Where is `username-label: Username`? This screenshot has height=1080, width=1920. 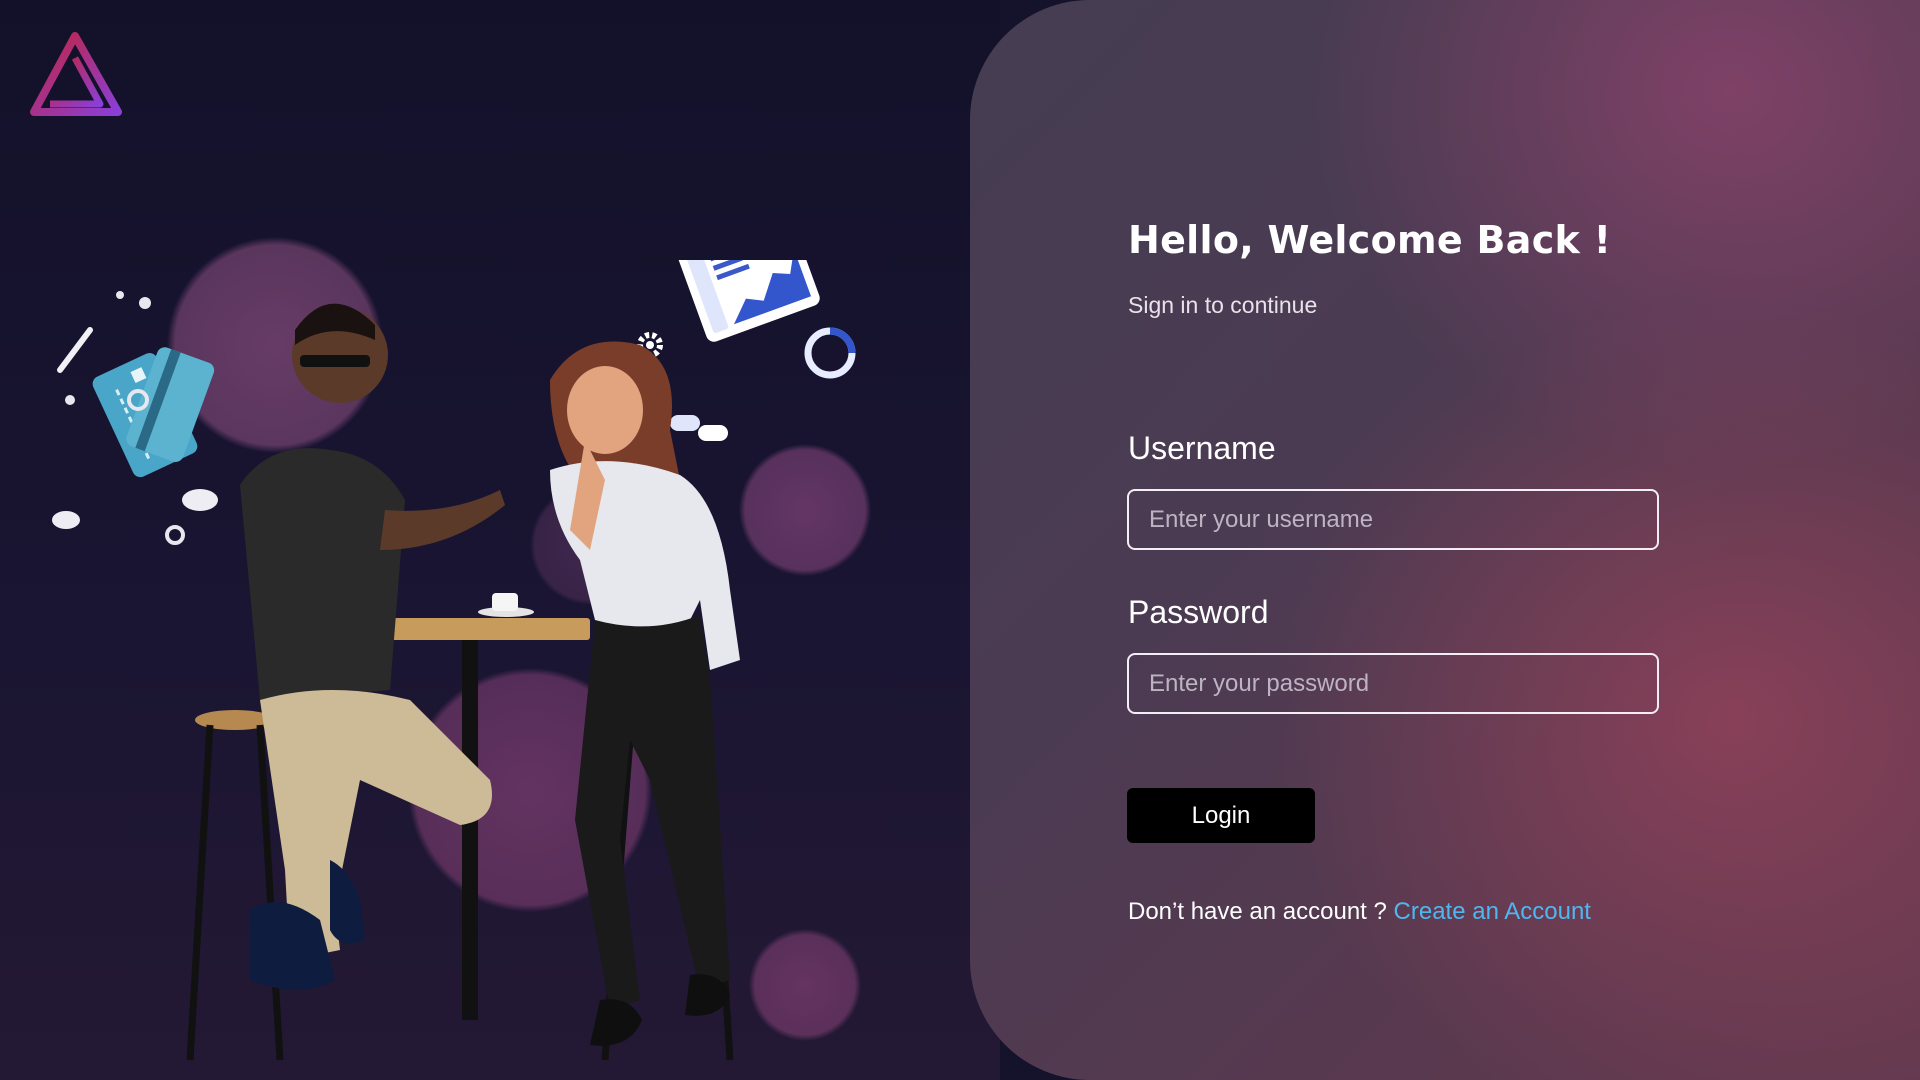 username-label: Username is located at coordinates (1202, 448).